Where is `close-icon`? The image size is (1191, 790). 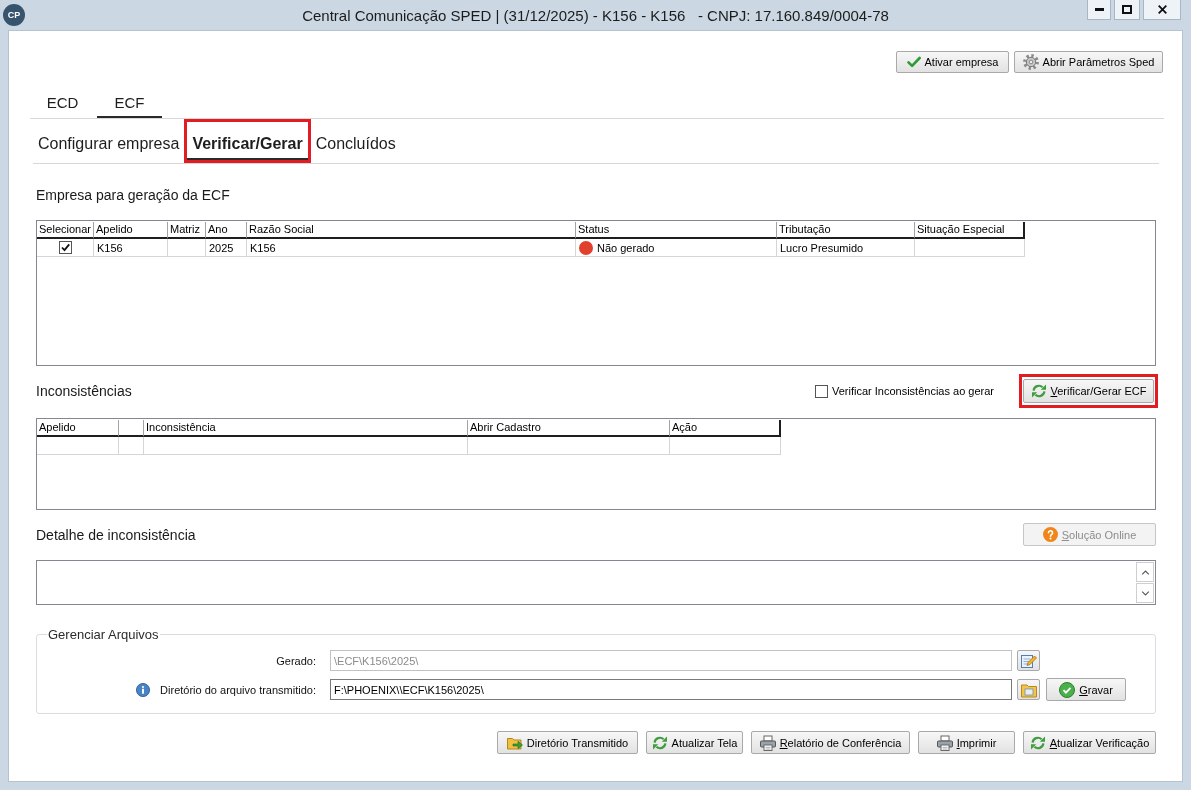 close-icon is located at coordinates (1162, 9).